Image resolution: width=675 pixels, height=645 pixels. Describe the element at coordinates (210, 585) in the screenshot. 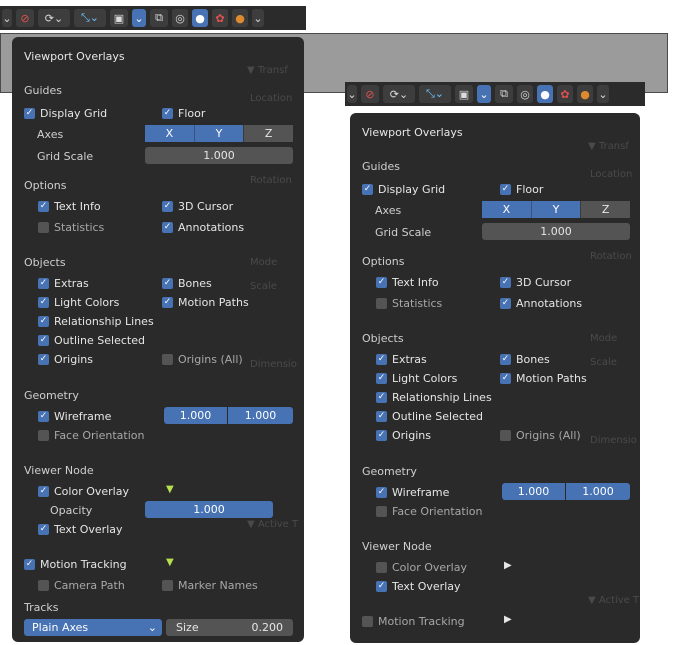

I see `marker-names-checkbox: Marker Names` at that location.